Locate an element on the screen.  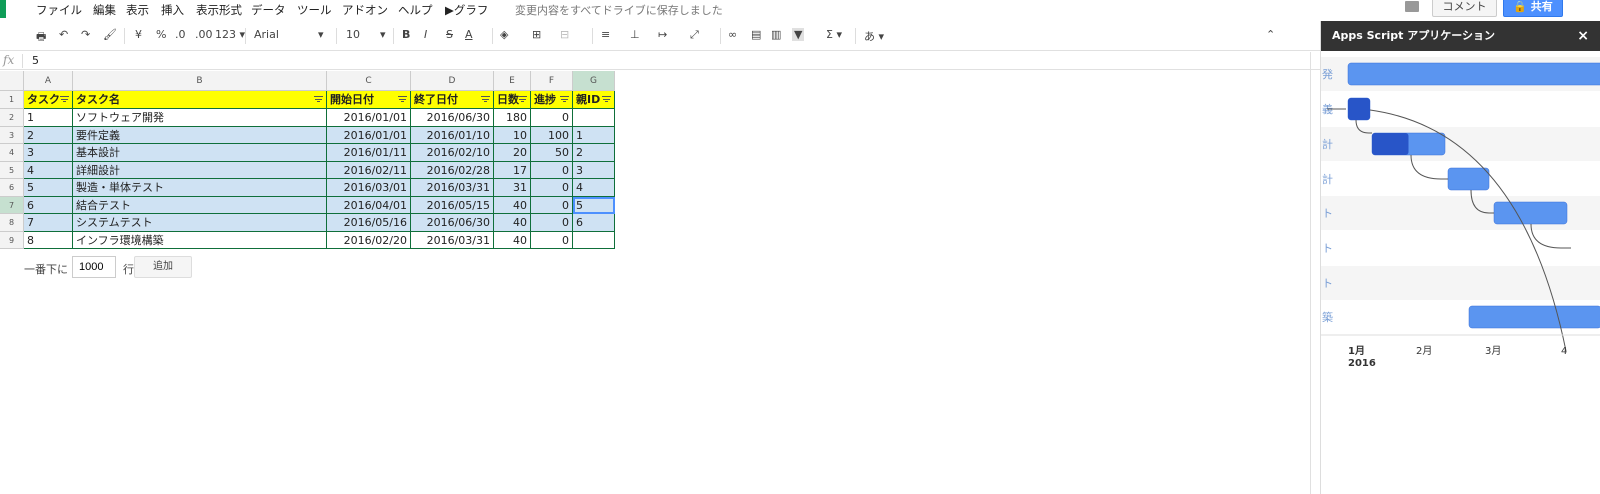
increase-decimal-button: .00 is located at coordinates (204, 34).